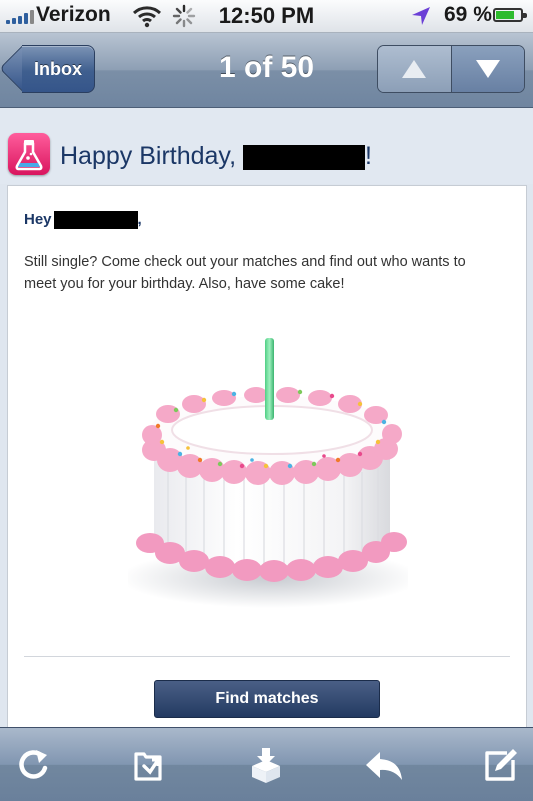 The image size is (533, 801). What do you see at coordinates (421, 19) in the screenshot?
I see `location-arrow-icon` at bounding box center [421, 19].